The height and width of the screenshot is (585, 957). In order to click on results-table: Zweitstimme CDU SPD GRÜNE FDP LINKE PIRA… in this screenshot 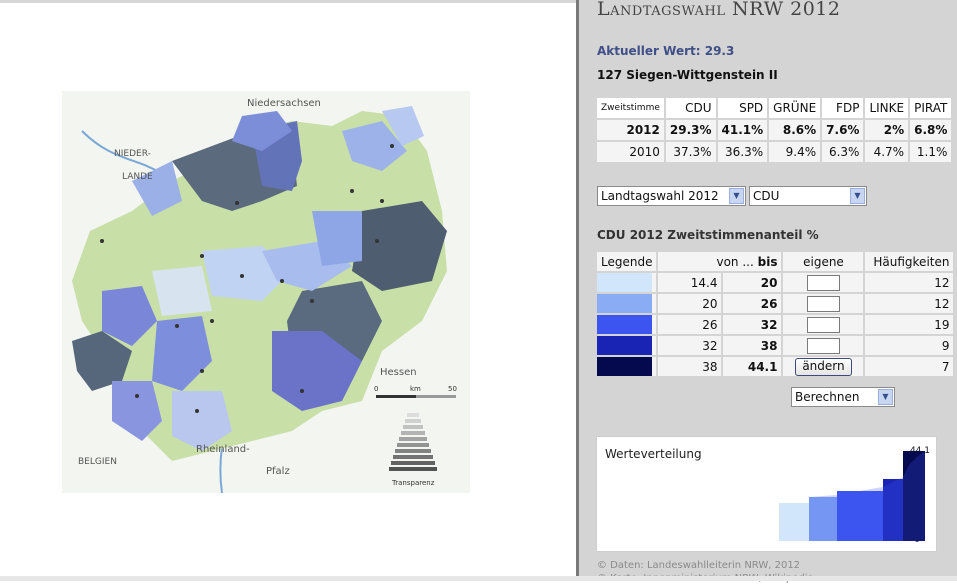, I will do `click(774, 130)`.